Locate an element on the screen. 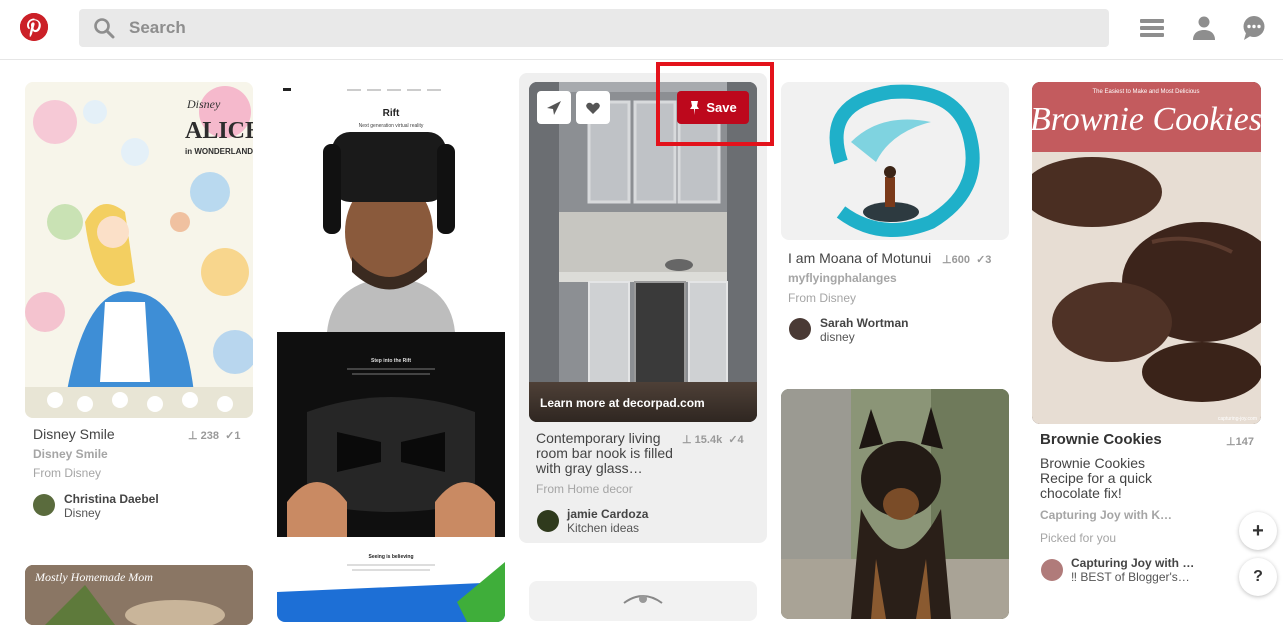 The height and width of the screenshot is (625, 1283). profile-icon is located at coordinates (1204, 28).